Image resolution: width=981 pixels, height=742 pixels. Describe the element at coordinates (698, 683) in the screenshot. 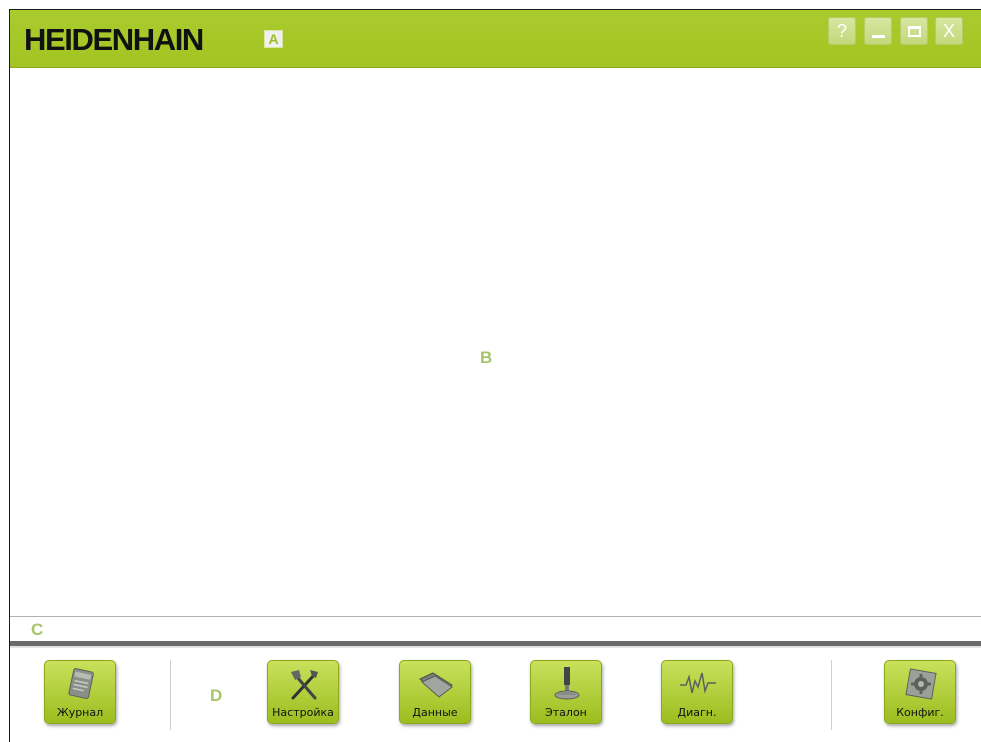

I see `waveform-icon` at that location.